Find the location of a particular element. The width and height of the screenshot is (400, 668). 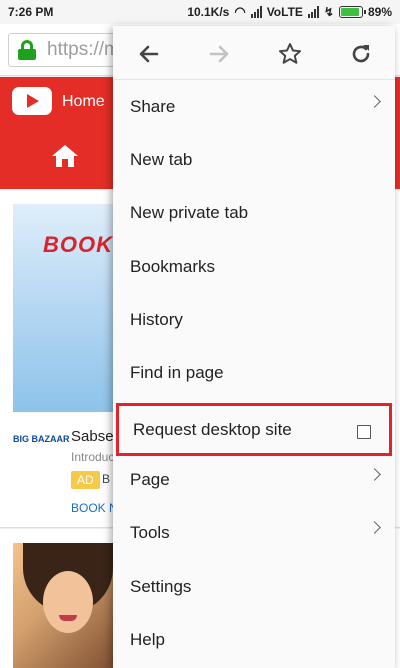

youtube-home-label: Home is located at coordinates (83, 102).